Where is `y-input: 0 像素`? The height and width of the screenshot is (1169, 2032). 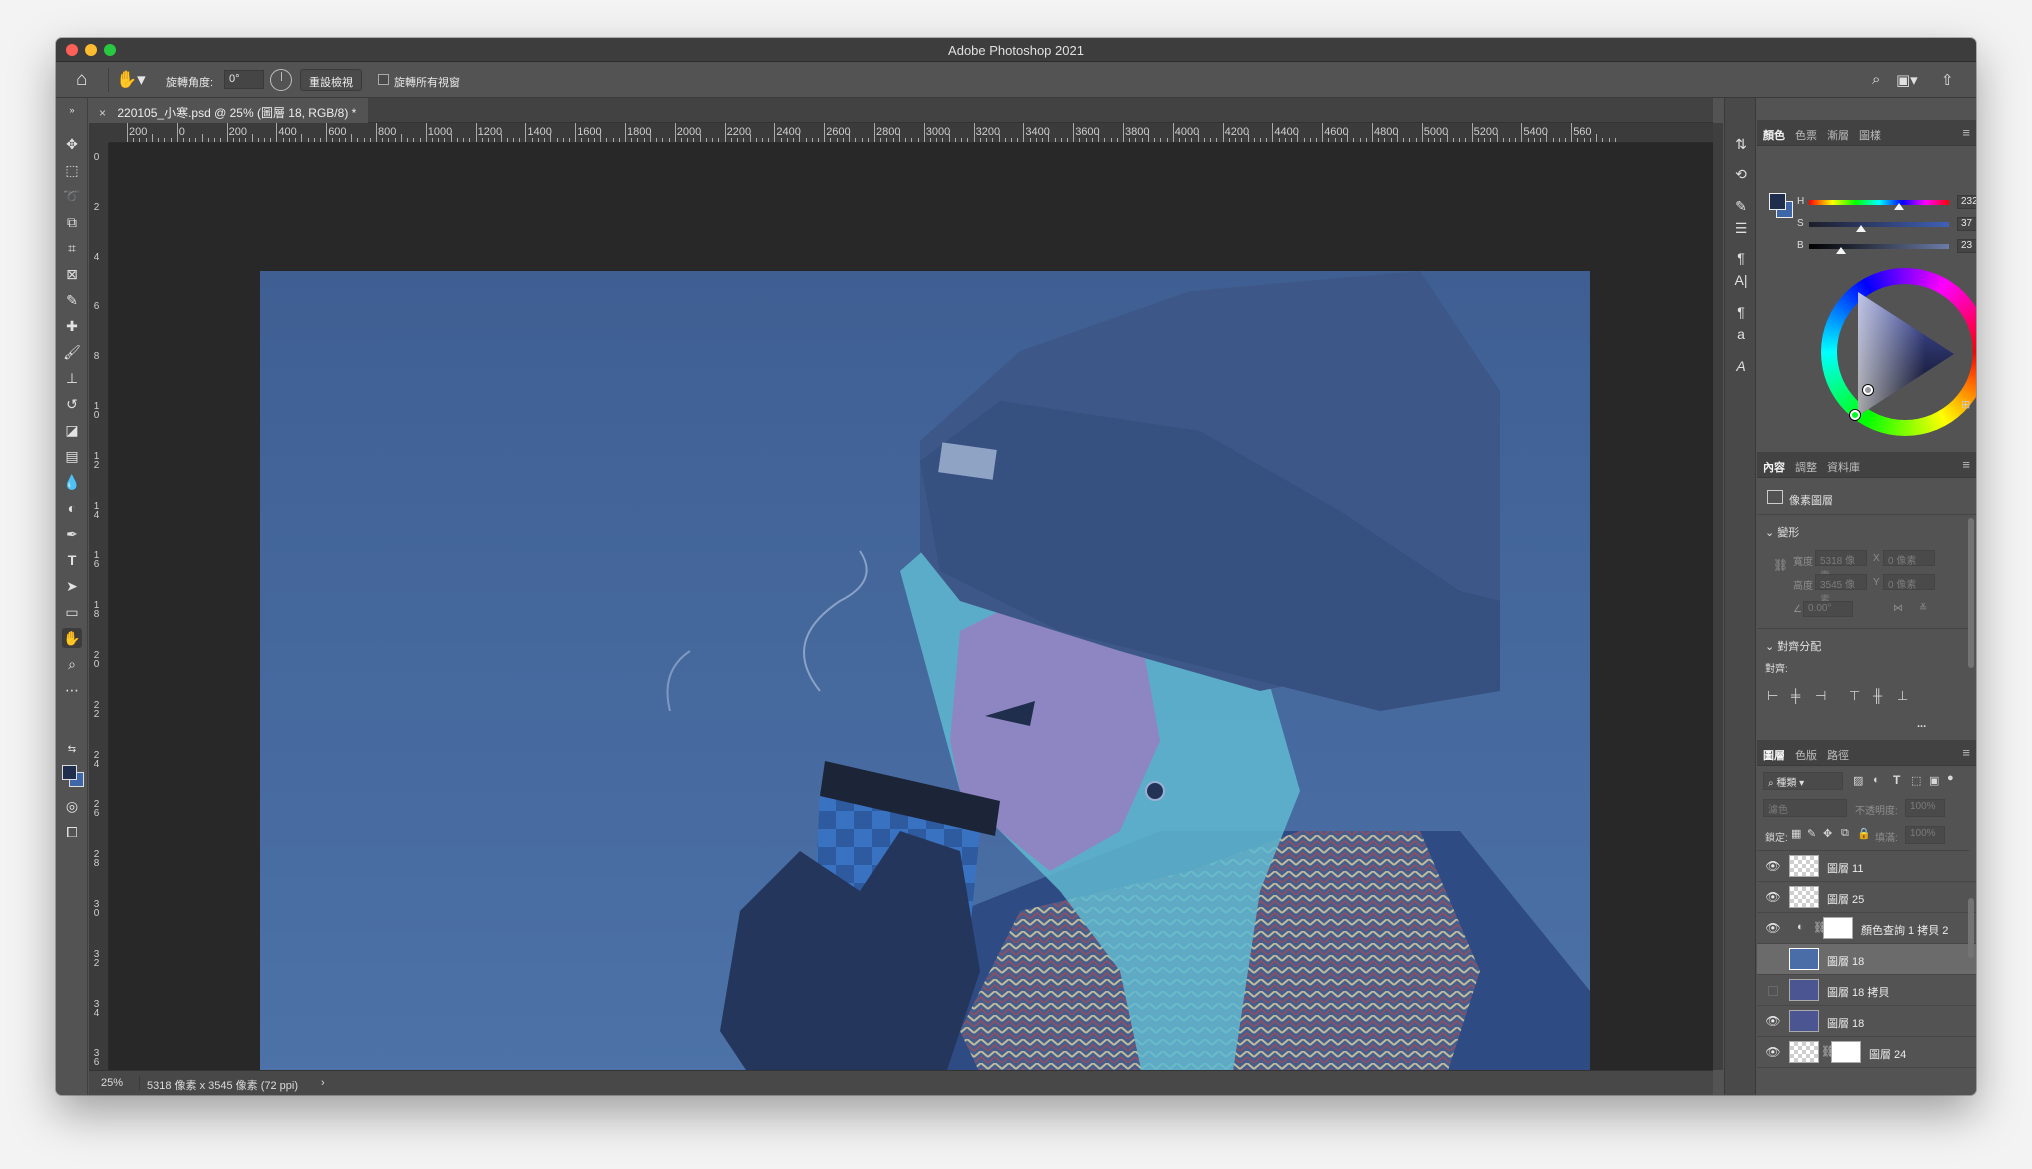 y-input: 0 像素 is located at coordinates (1909, 582).